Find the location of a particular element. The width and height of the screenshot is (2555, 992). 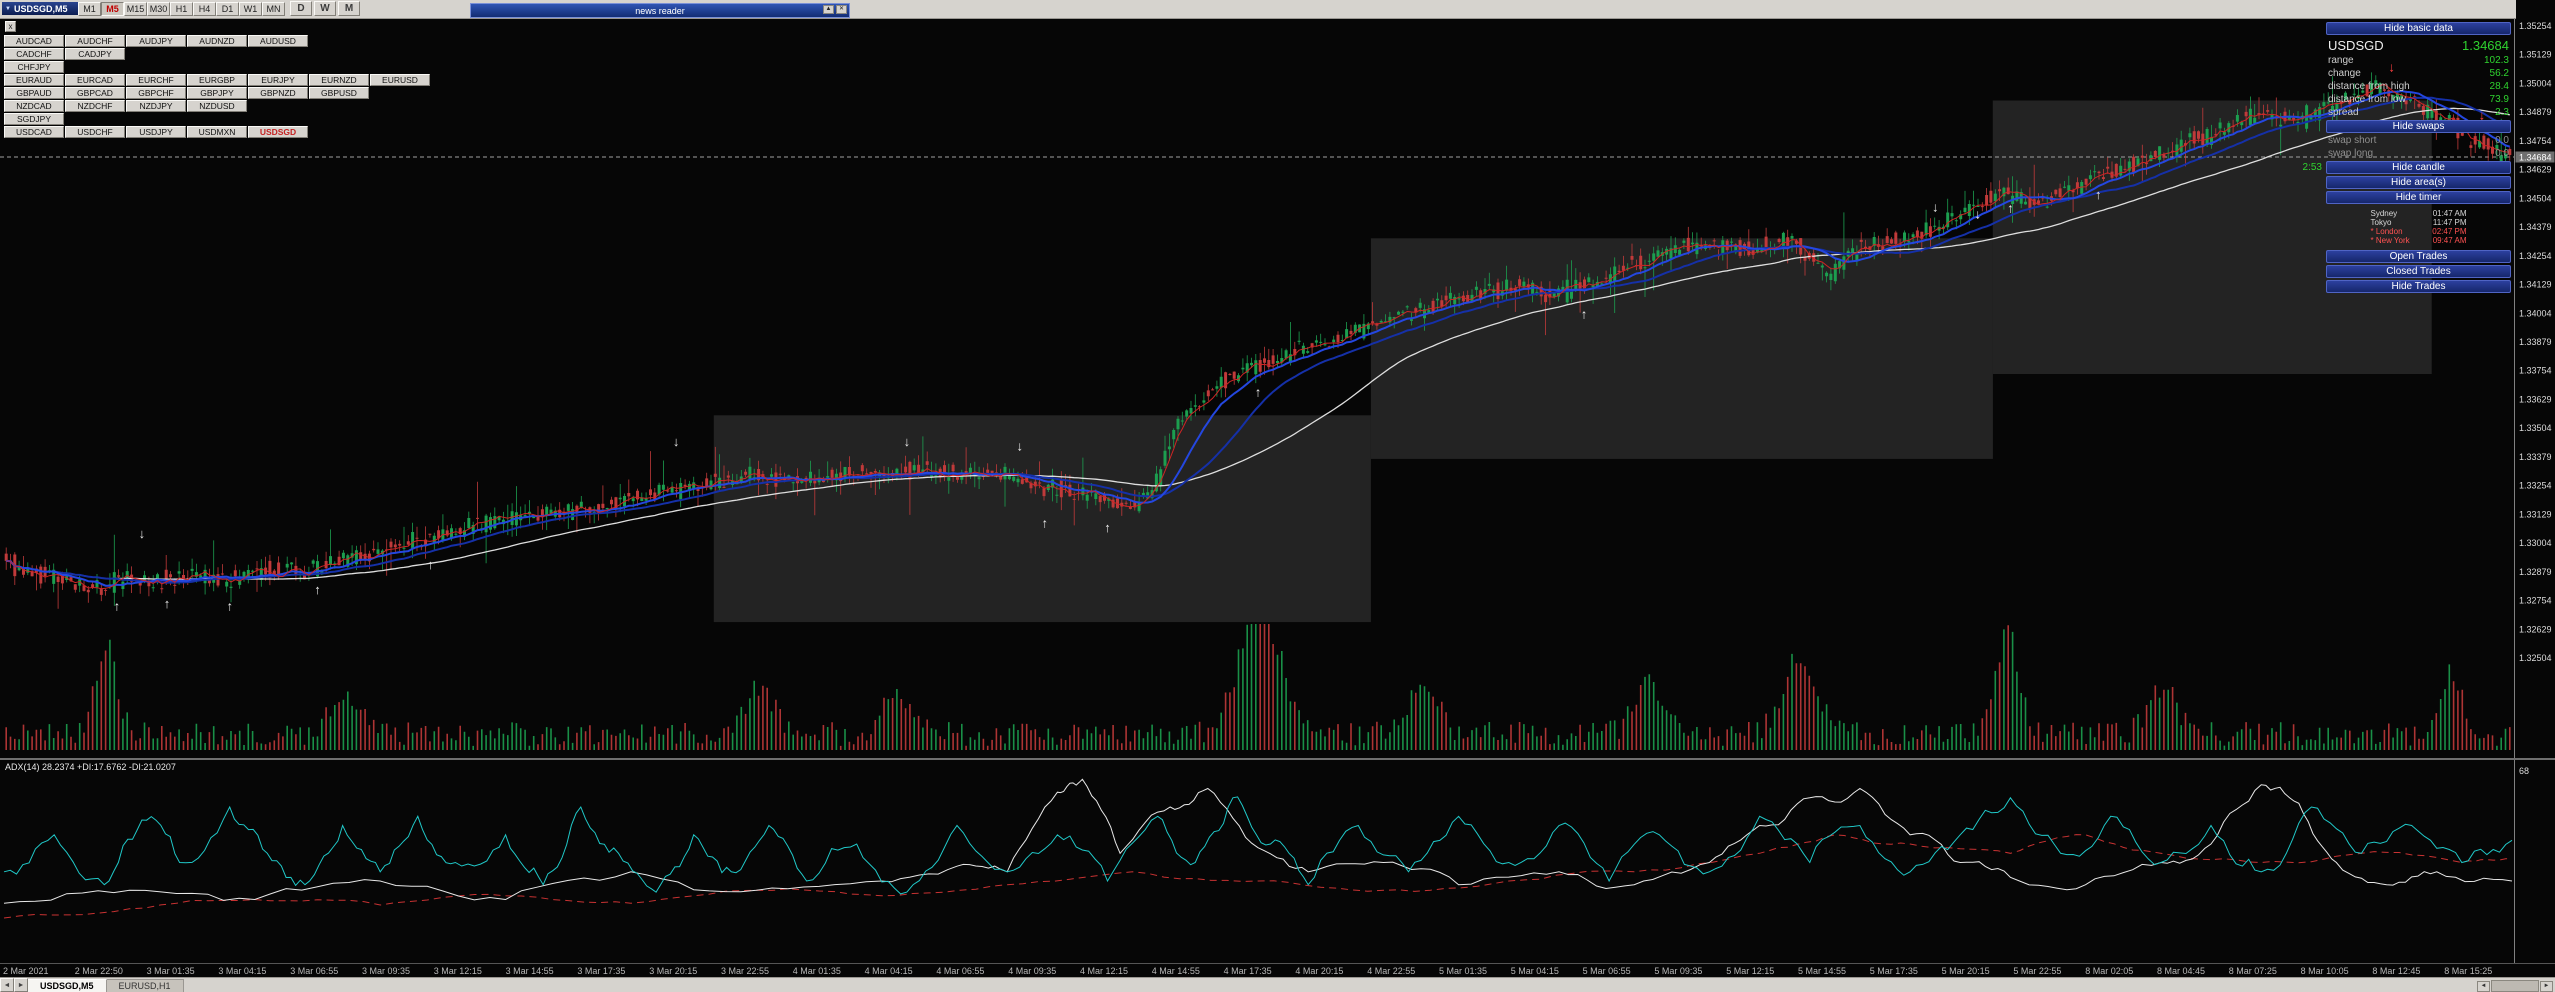

price-axis-label: 1.33379 is located at coordinates (2535, 457).